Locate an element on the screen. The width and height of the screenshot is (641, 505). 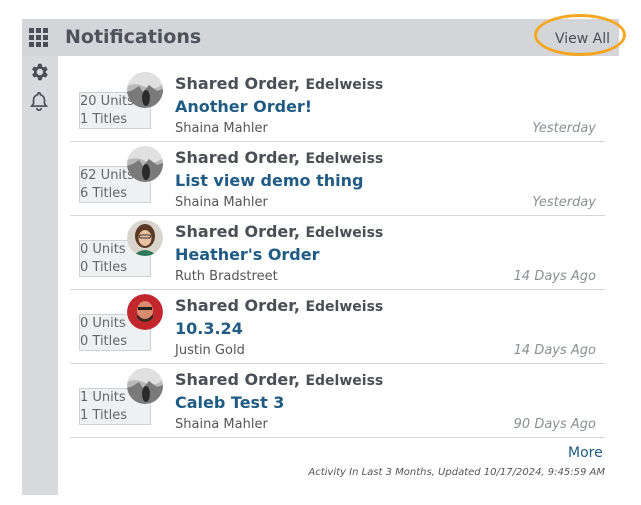
order-name-link: Caleb Test 3 is located at coordinates (229, 402).